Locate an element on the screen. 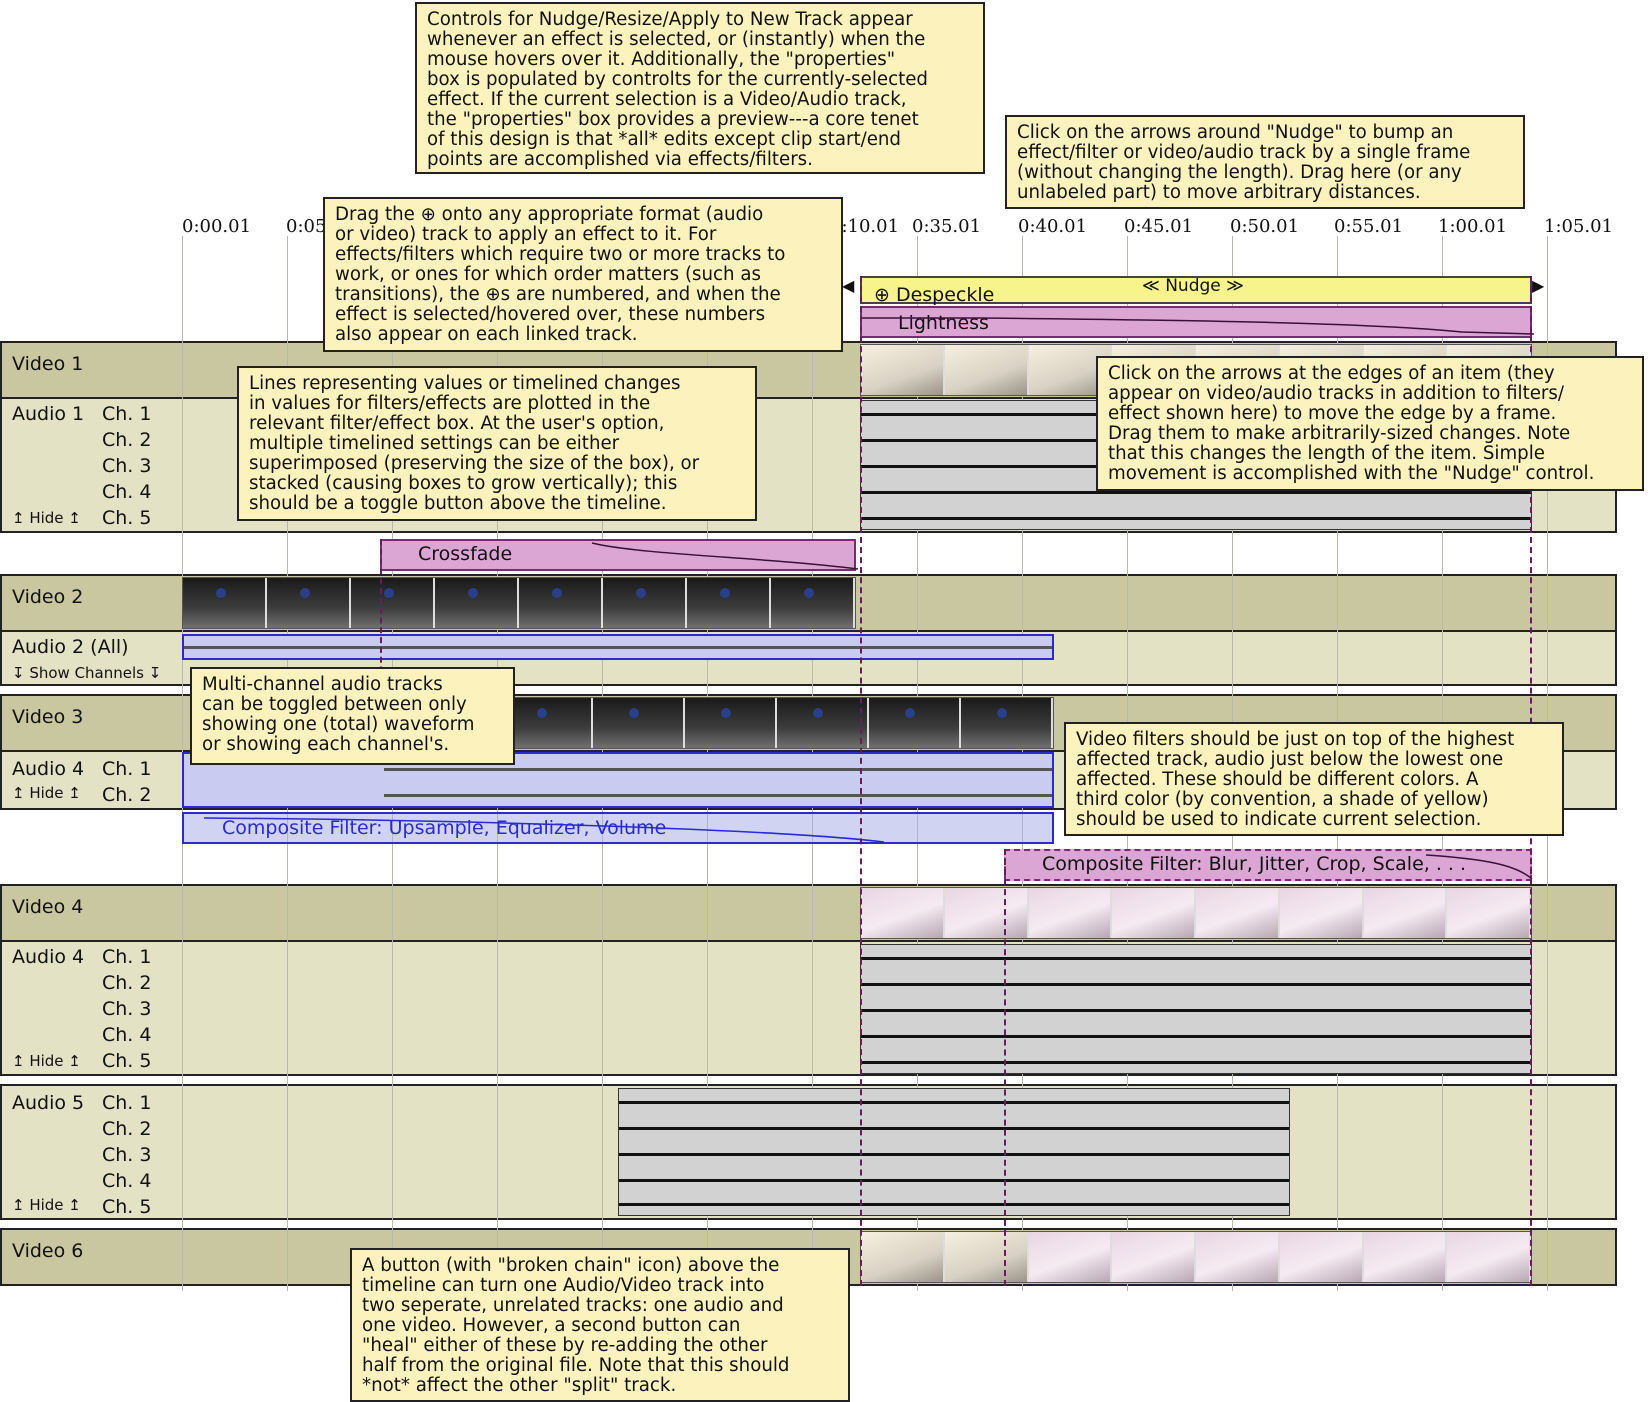  video-4-clip is located at coordinates (1196, 913).